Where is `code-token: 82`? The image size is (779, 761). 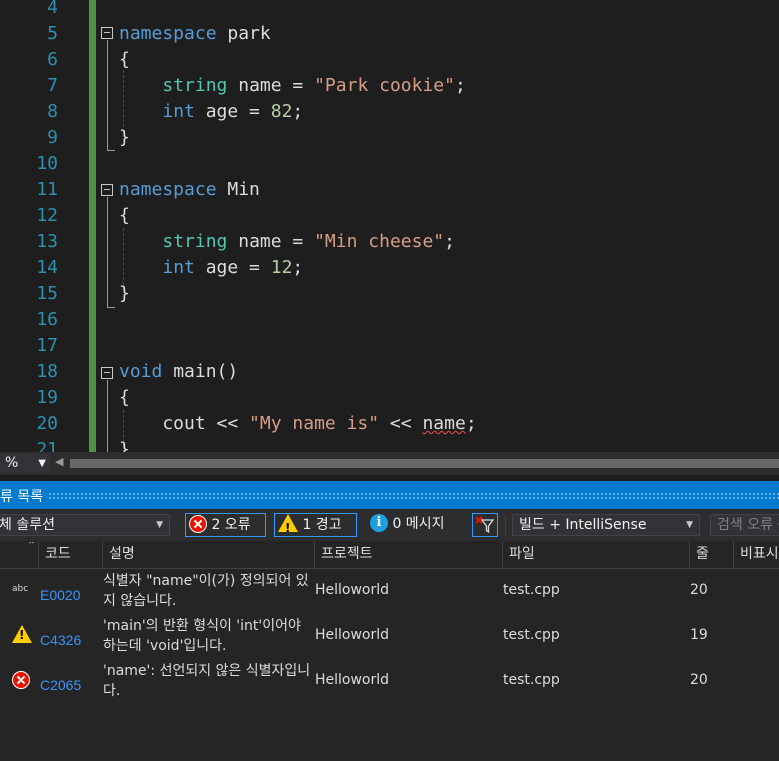
code-token: 82 is located at coordinates (281, 111).